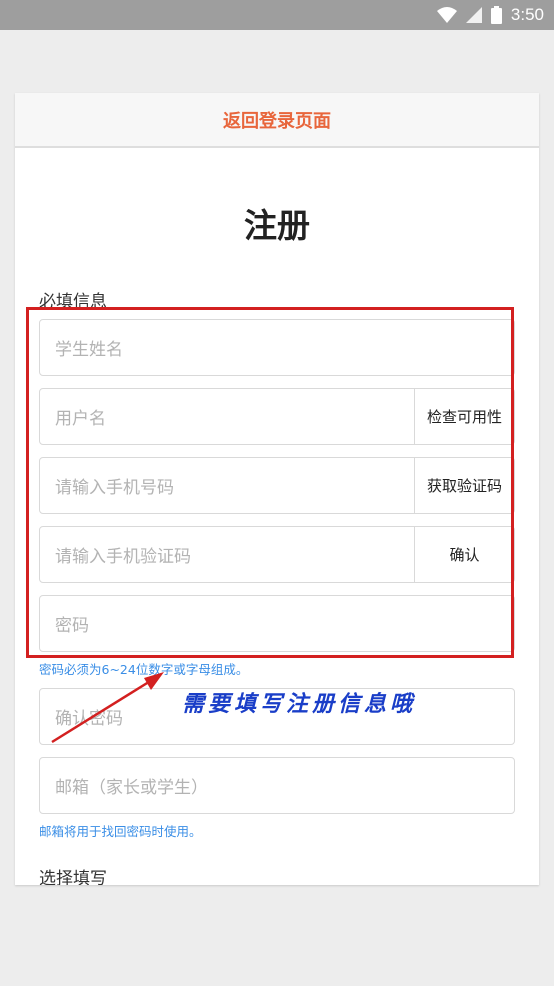 This screenshot has width=554, height=986. What do you see at coordinates (446, 15) in the screenshot?
I see `wifi-icon` at bounding box center [446, 15].